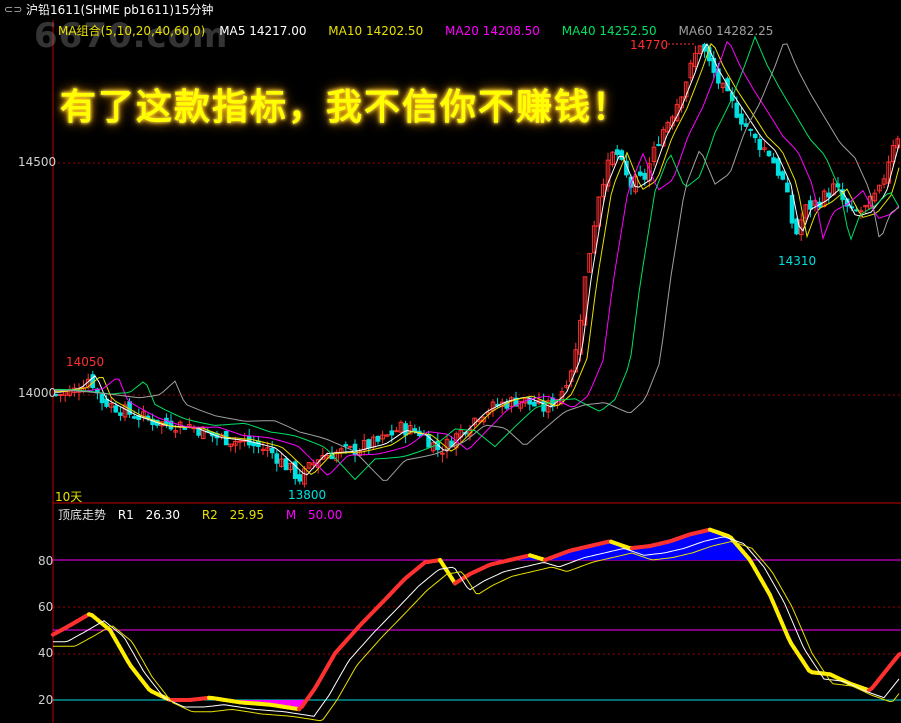  Describe the element at coordinates (649, 45) in the screenshot. I see `high-price-label: 14770` at that location.